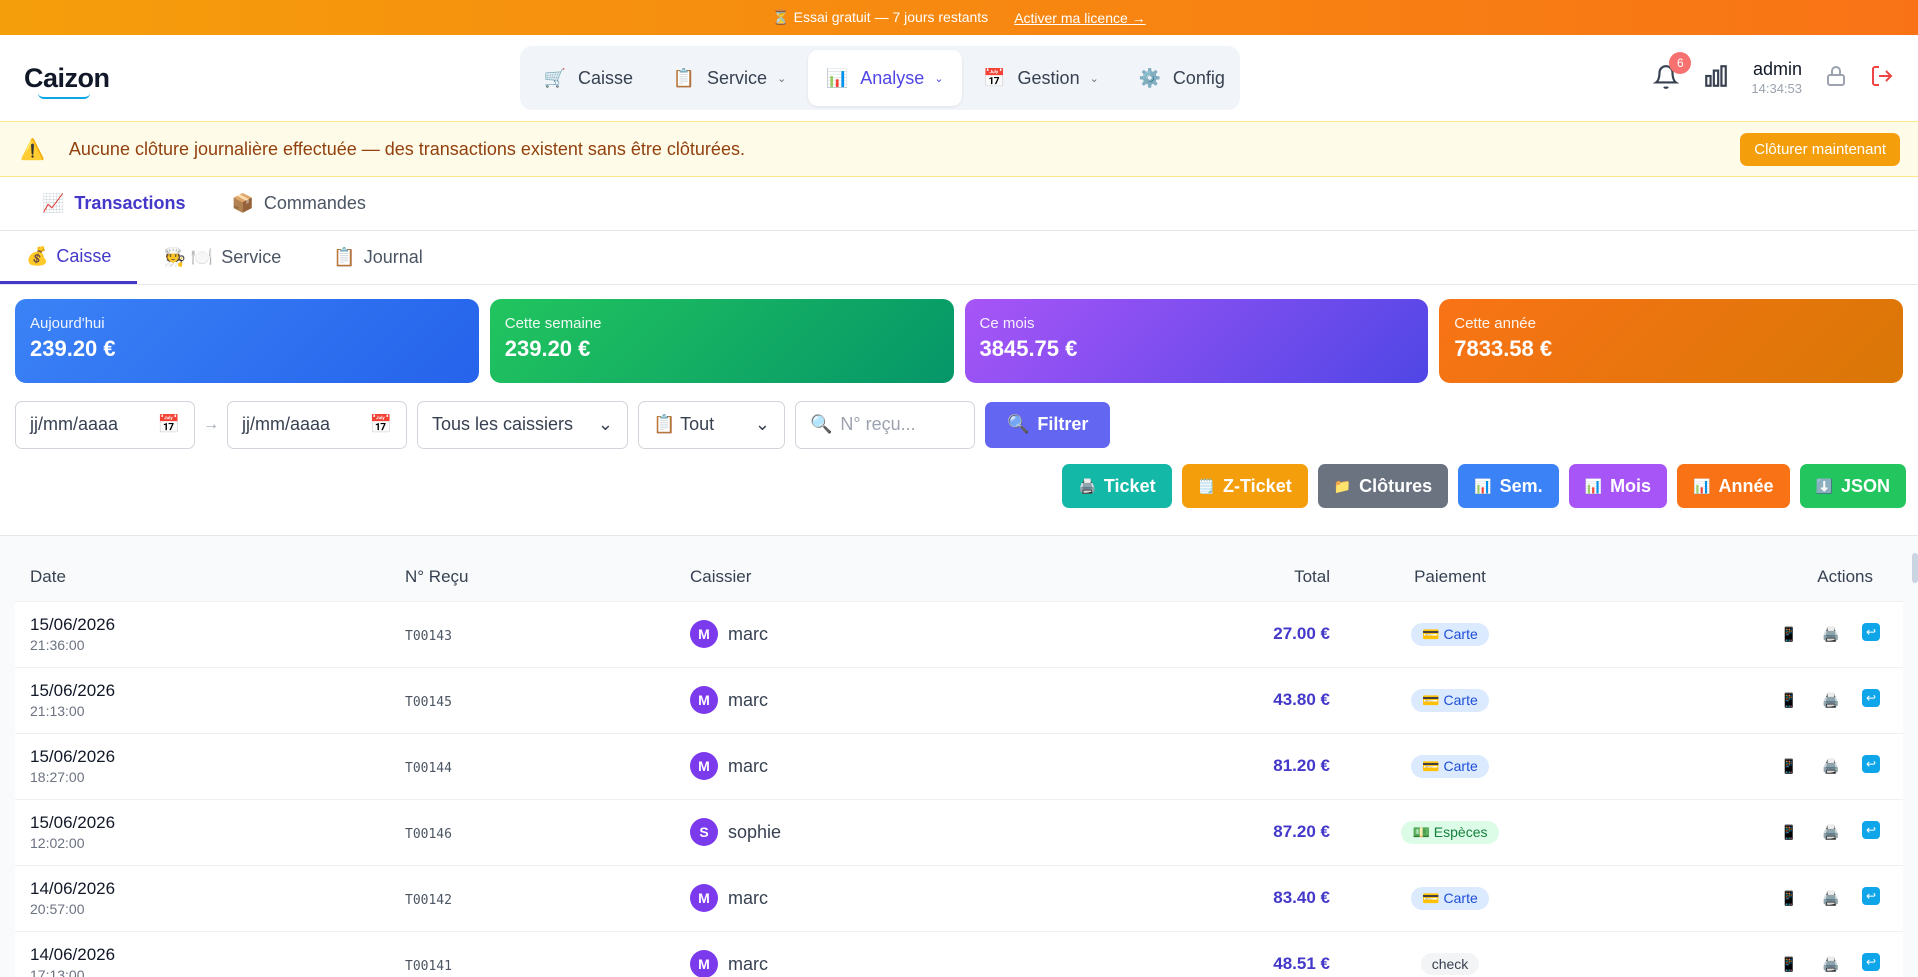 The image size is (1918, 977). What do you see at coordinates (1716, 78) in the screenshot?
I see `stats-button` at bounding box center [1716, 78].